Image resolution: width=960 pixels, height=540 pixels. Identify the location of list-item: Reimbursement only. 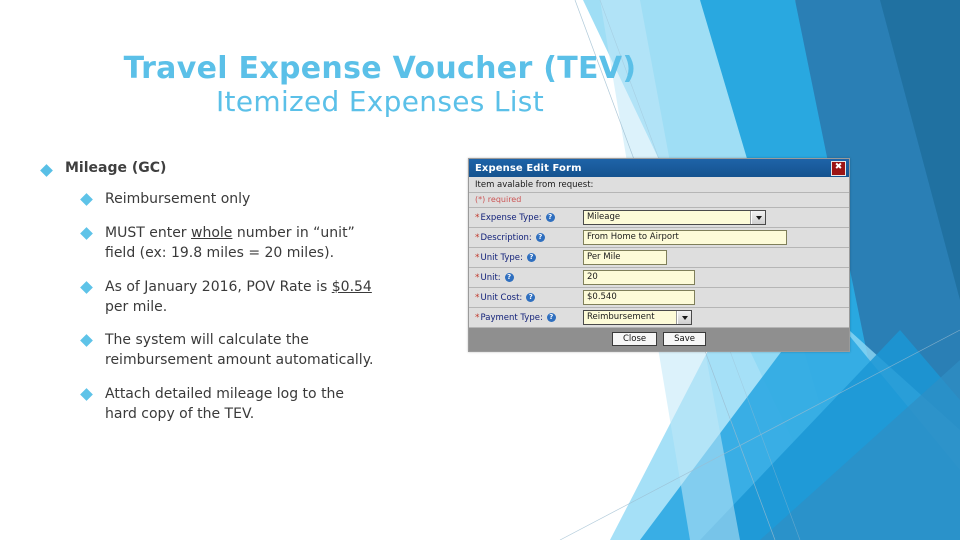
(244, 200).